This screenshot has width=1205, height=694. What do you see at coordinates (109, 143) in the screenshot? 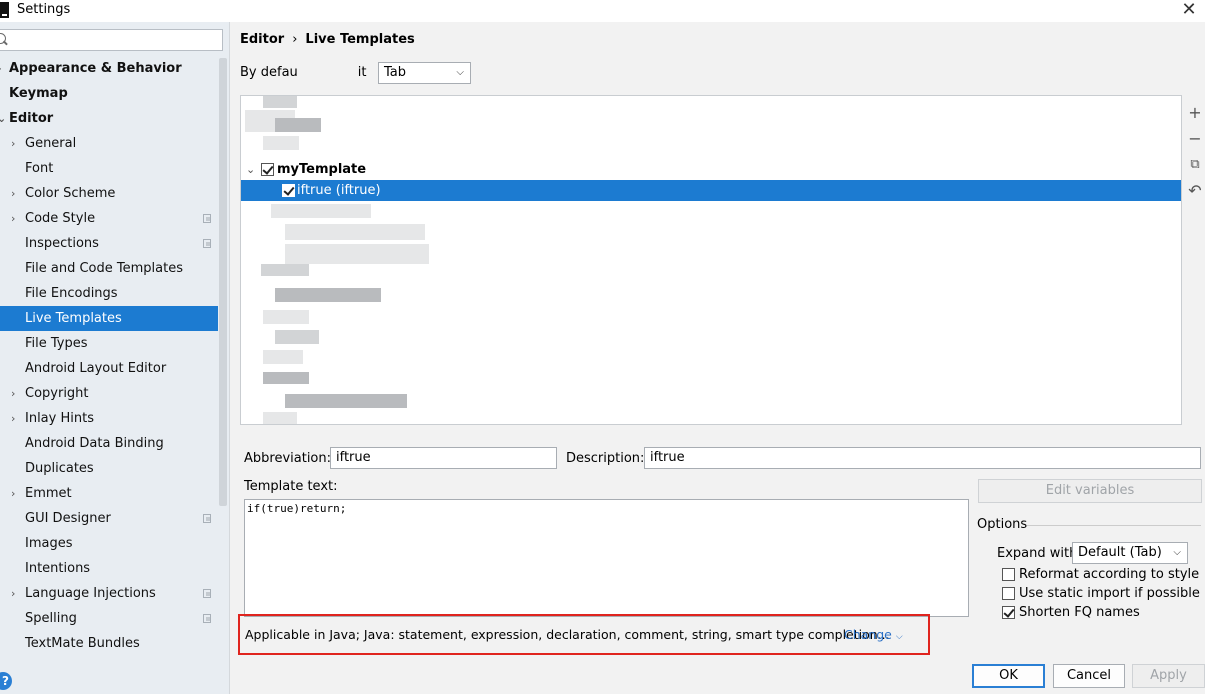
I see `sidebar-item-general: › General` at bounding box center [109, 143].